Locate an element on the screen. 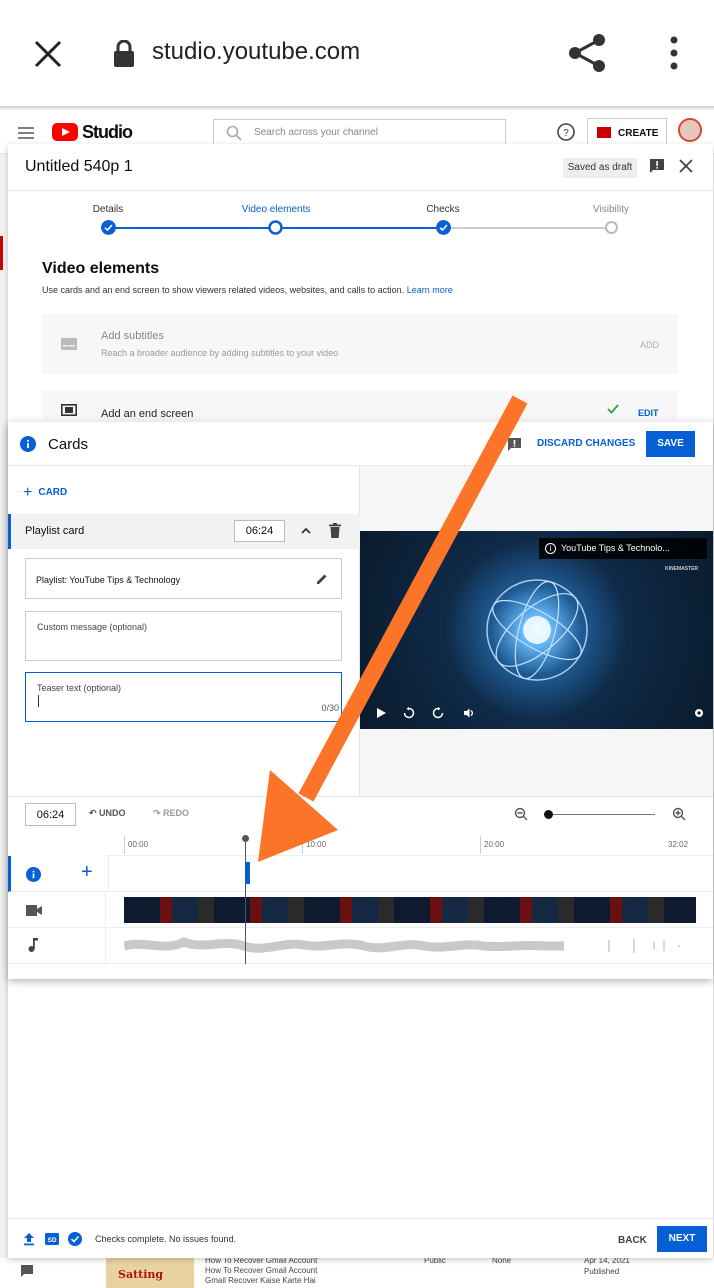 The height and width of the screenshot is (1288, 714). teaser-char-counter: 0/30 is located at coordinates (330, 708).